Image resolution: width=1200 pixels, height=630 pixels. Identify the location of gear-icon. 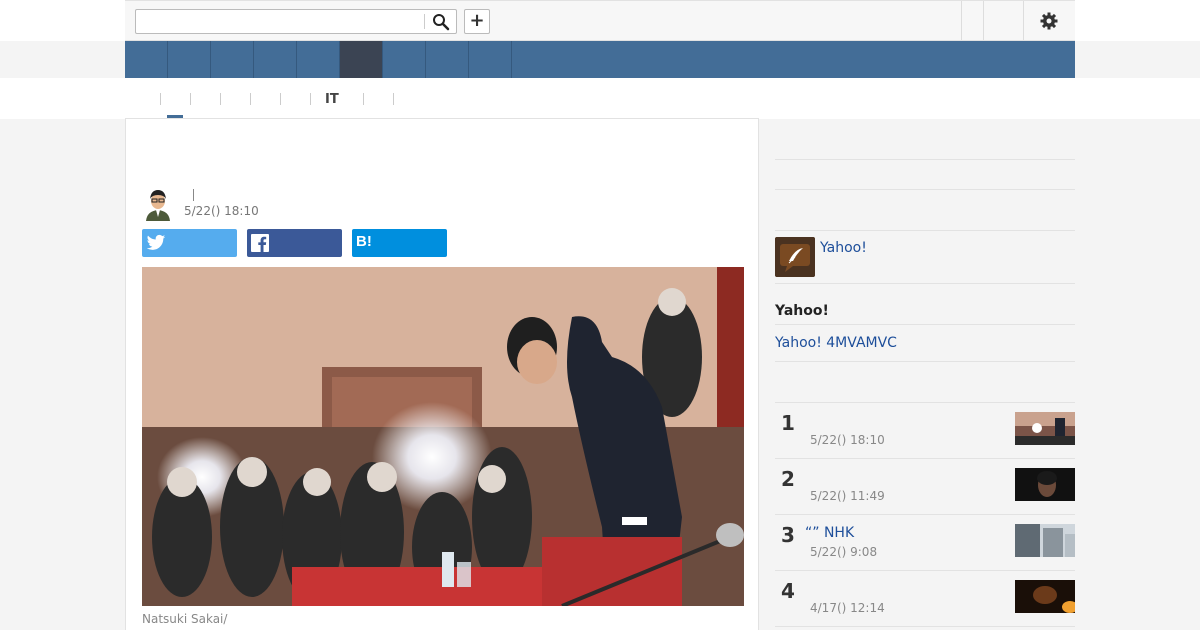
(1049, 21).